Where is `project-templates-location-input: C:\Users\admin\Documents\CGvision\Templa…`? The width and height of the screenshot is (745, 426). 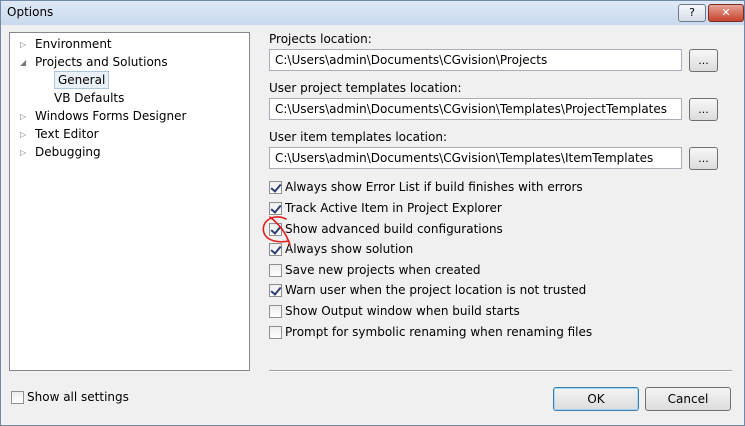
project-templates-location-input: C:\Users\admin\Documents\CGvision\Templa… is located at coordinates (475, 109).